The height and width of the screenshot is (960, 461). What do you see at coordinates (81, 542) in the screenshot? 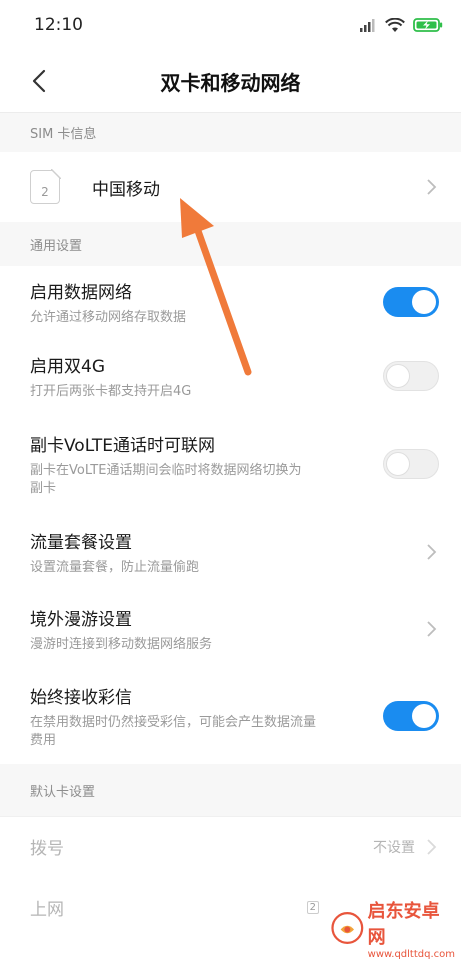
I see `row-title: 流量套餐设置` at bounding box center [81, 542].